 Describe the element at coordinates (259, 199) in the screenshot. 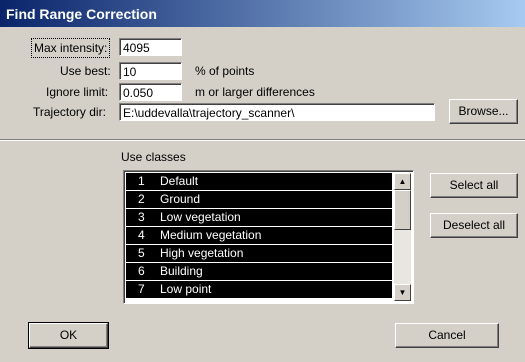

I see `class-list-item: 2 Ground` at that location.